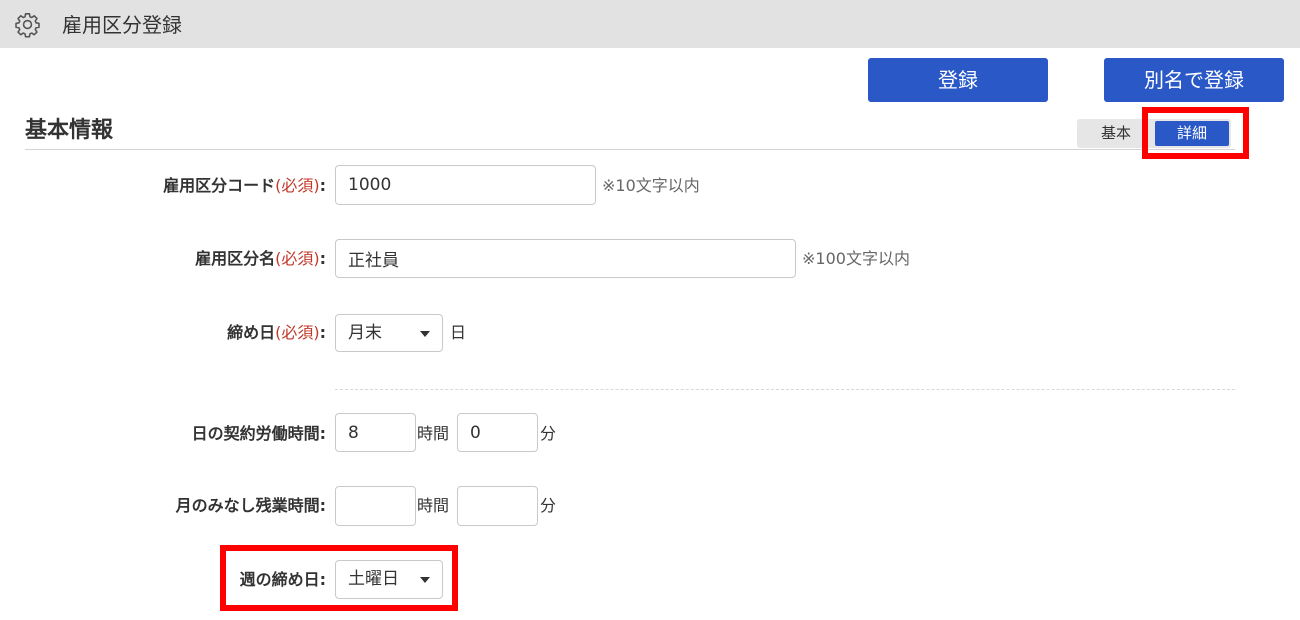 The height and width of the screenshot is (620, 1300). What do you see at coordinates (465, 185) in the screenshot?
I see `code-input` at bounding box center [465, 185].